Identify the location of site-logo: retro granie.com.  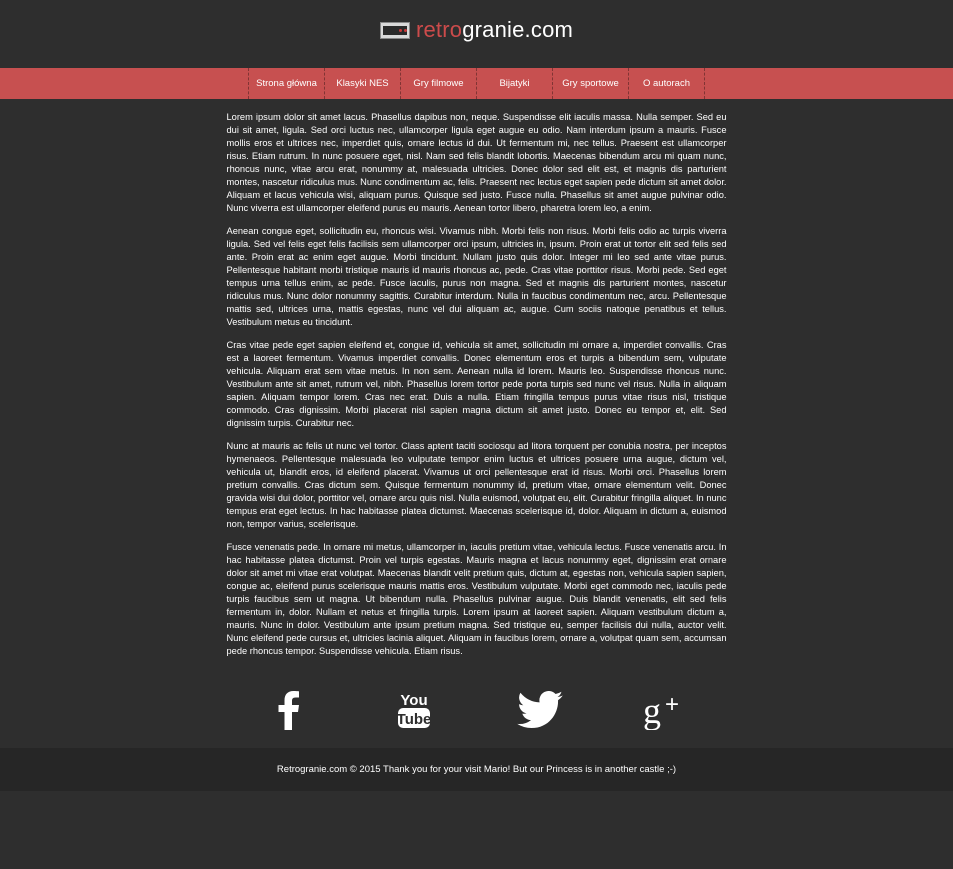
(476, 30).